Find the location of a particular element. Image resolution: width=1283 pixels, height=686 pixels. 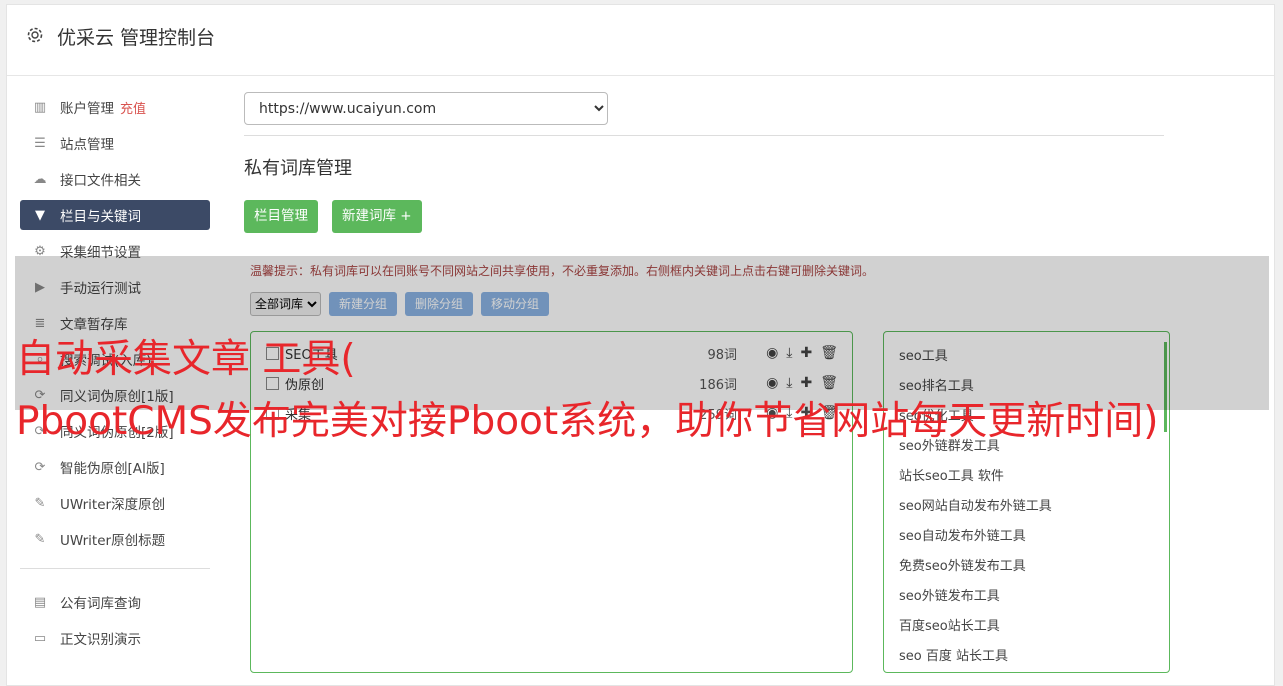

sidebar-item-uwriter-deep: ✎ UWriter深度原创 is located at coordinates (115, 503).